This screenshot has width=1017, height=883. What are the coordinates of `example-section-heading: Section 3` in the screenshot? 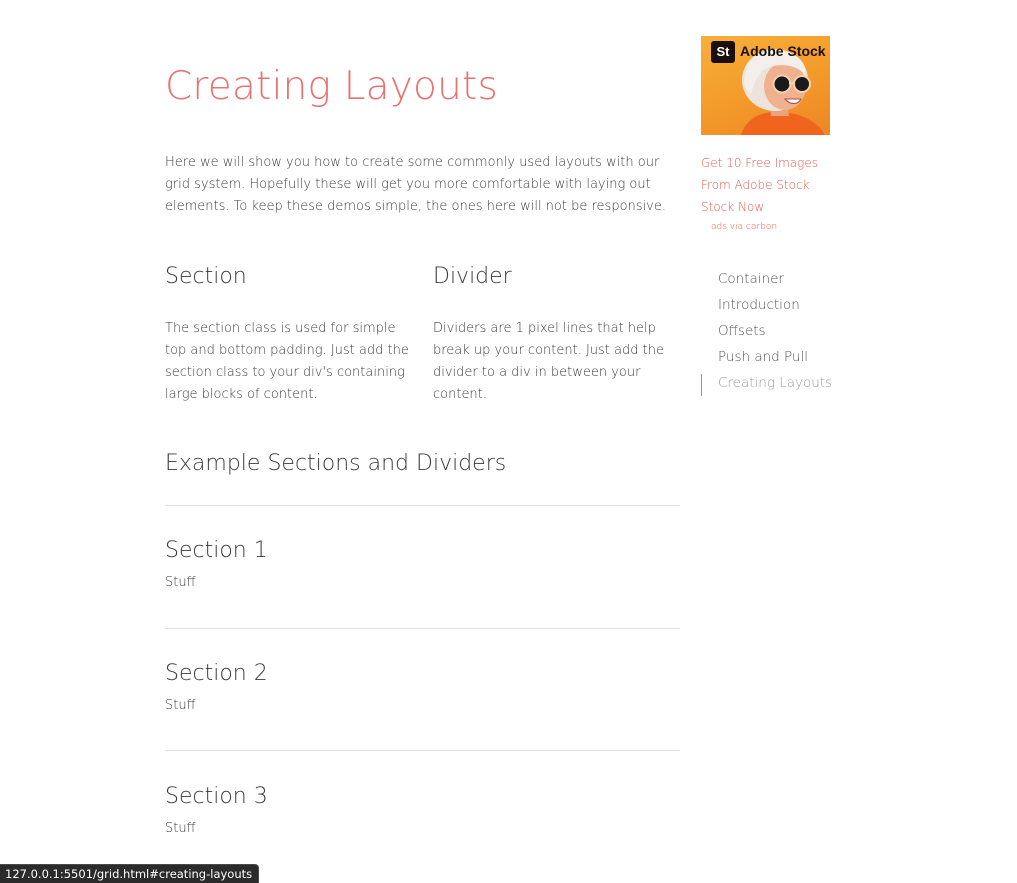 It's located at (216, 796).